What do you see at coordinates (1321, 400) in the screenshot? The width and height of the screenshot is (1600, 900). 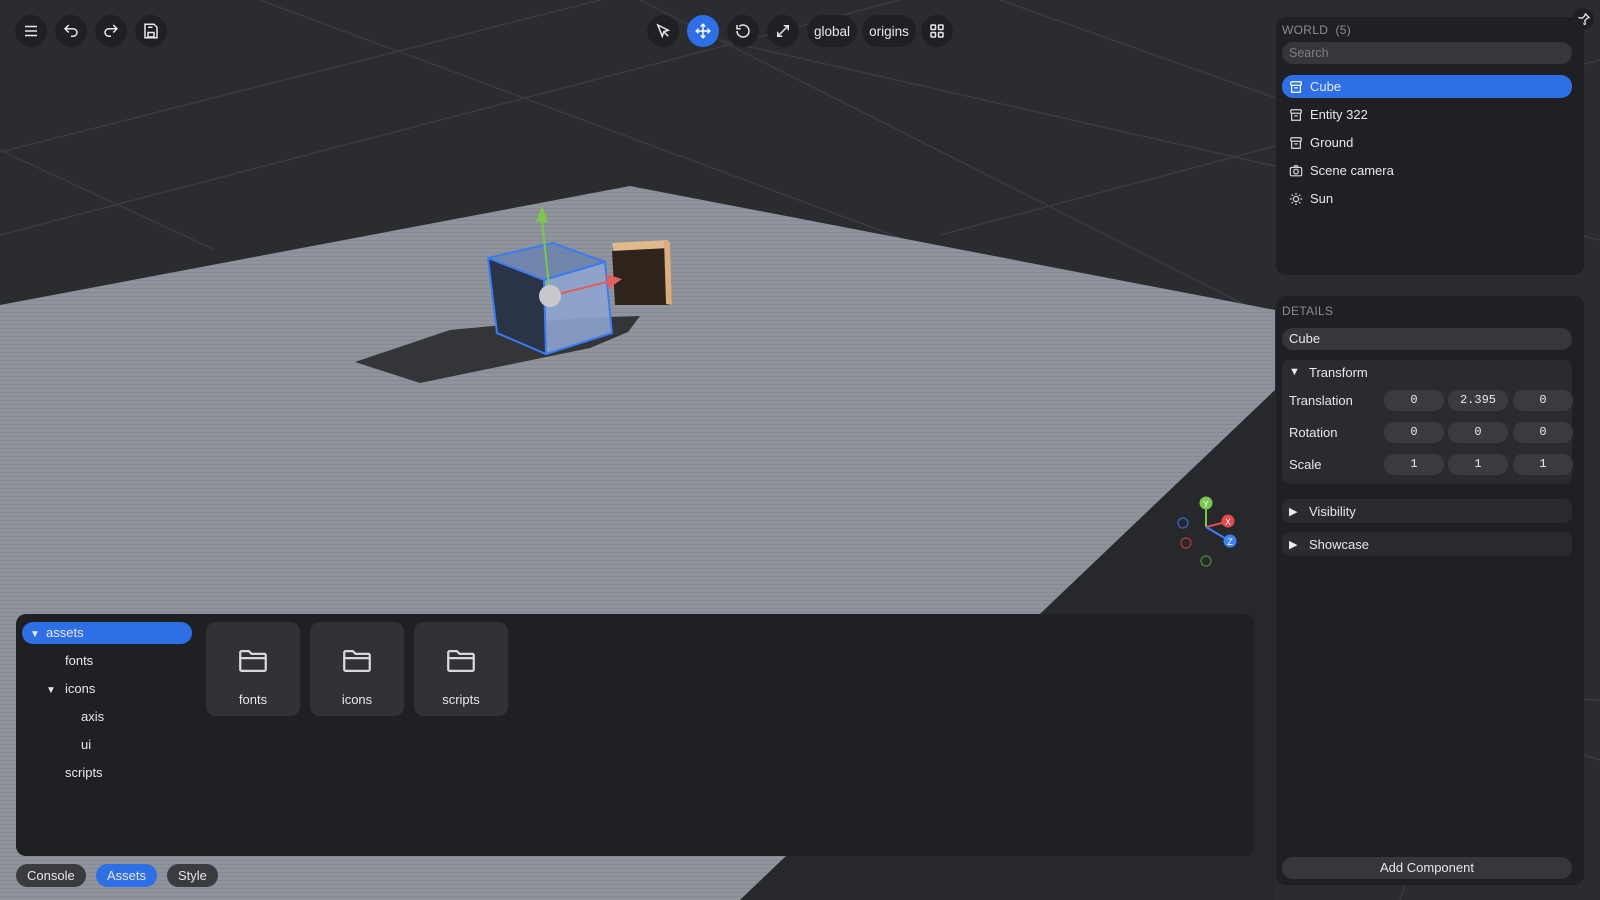 I see `translation-label: Translation` at bounding box center [1321, 400].